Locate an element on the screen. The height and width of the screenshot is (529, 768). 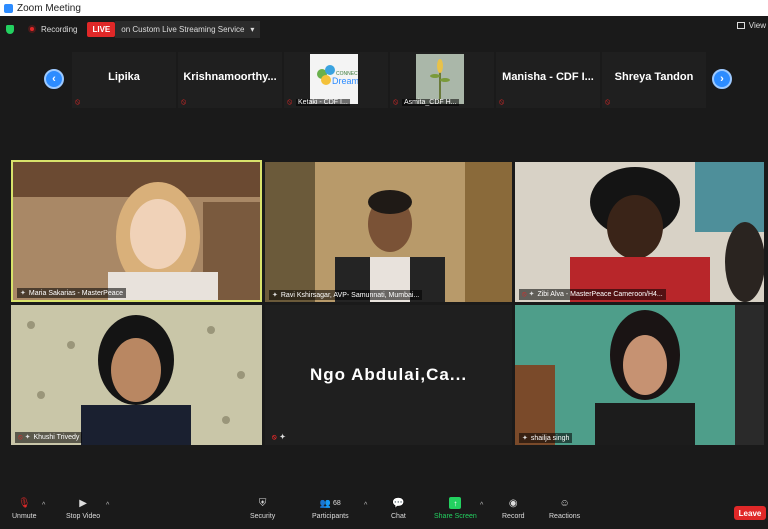
view-button: View is located at coordinates (751, 25).